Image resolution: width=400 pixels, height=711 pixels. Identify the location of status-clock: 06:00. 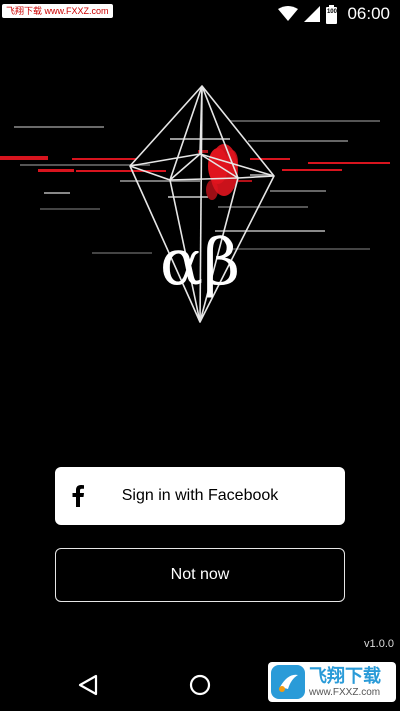
(368, 13).